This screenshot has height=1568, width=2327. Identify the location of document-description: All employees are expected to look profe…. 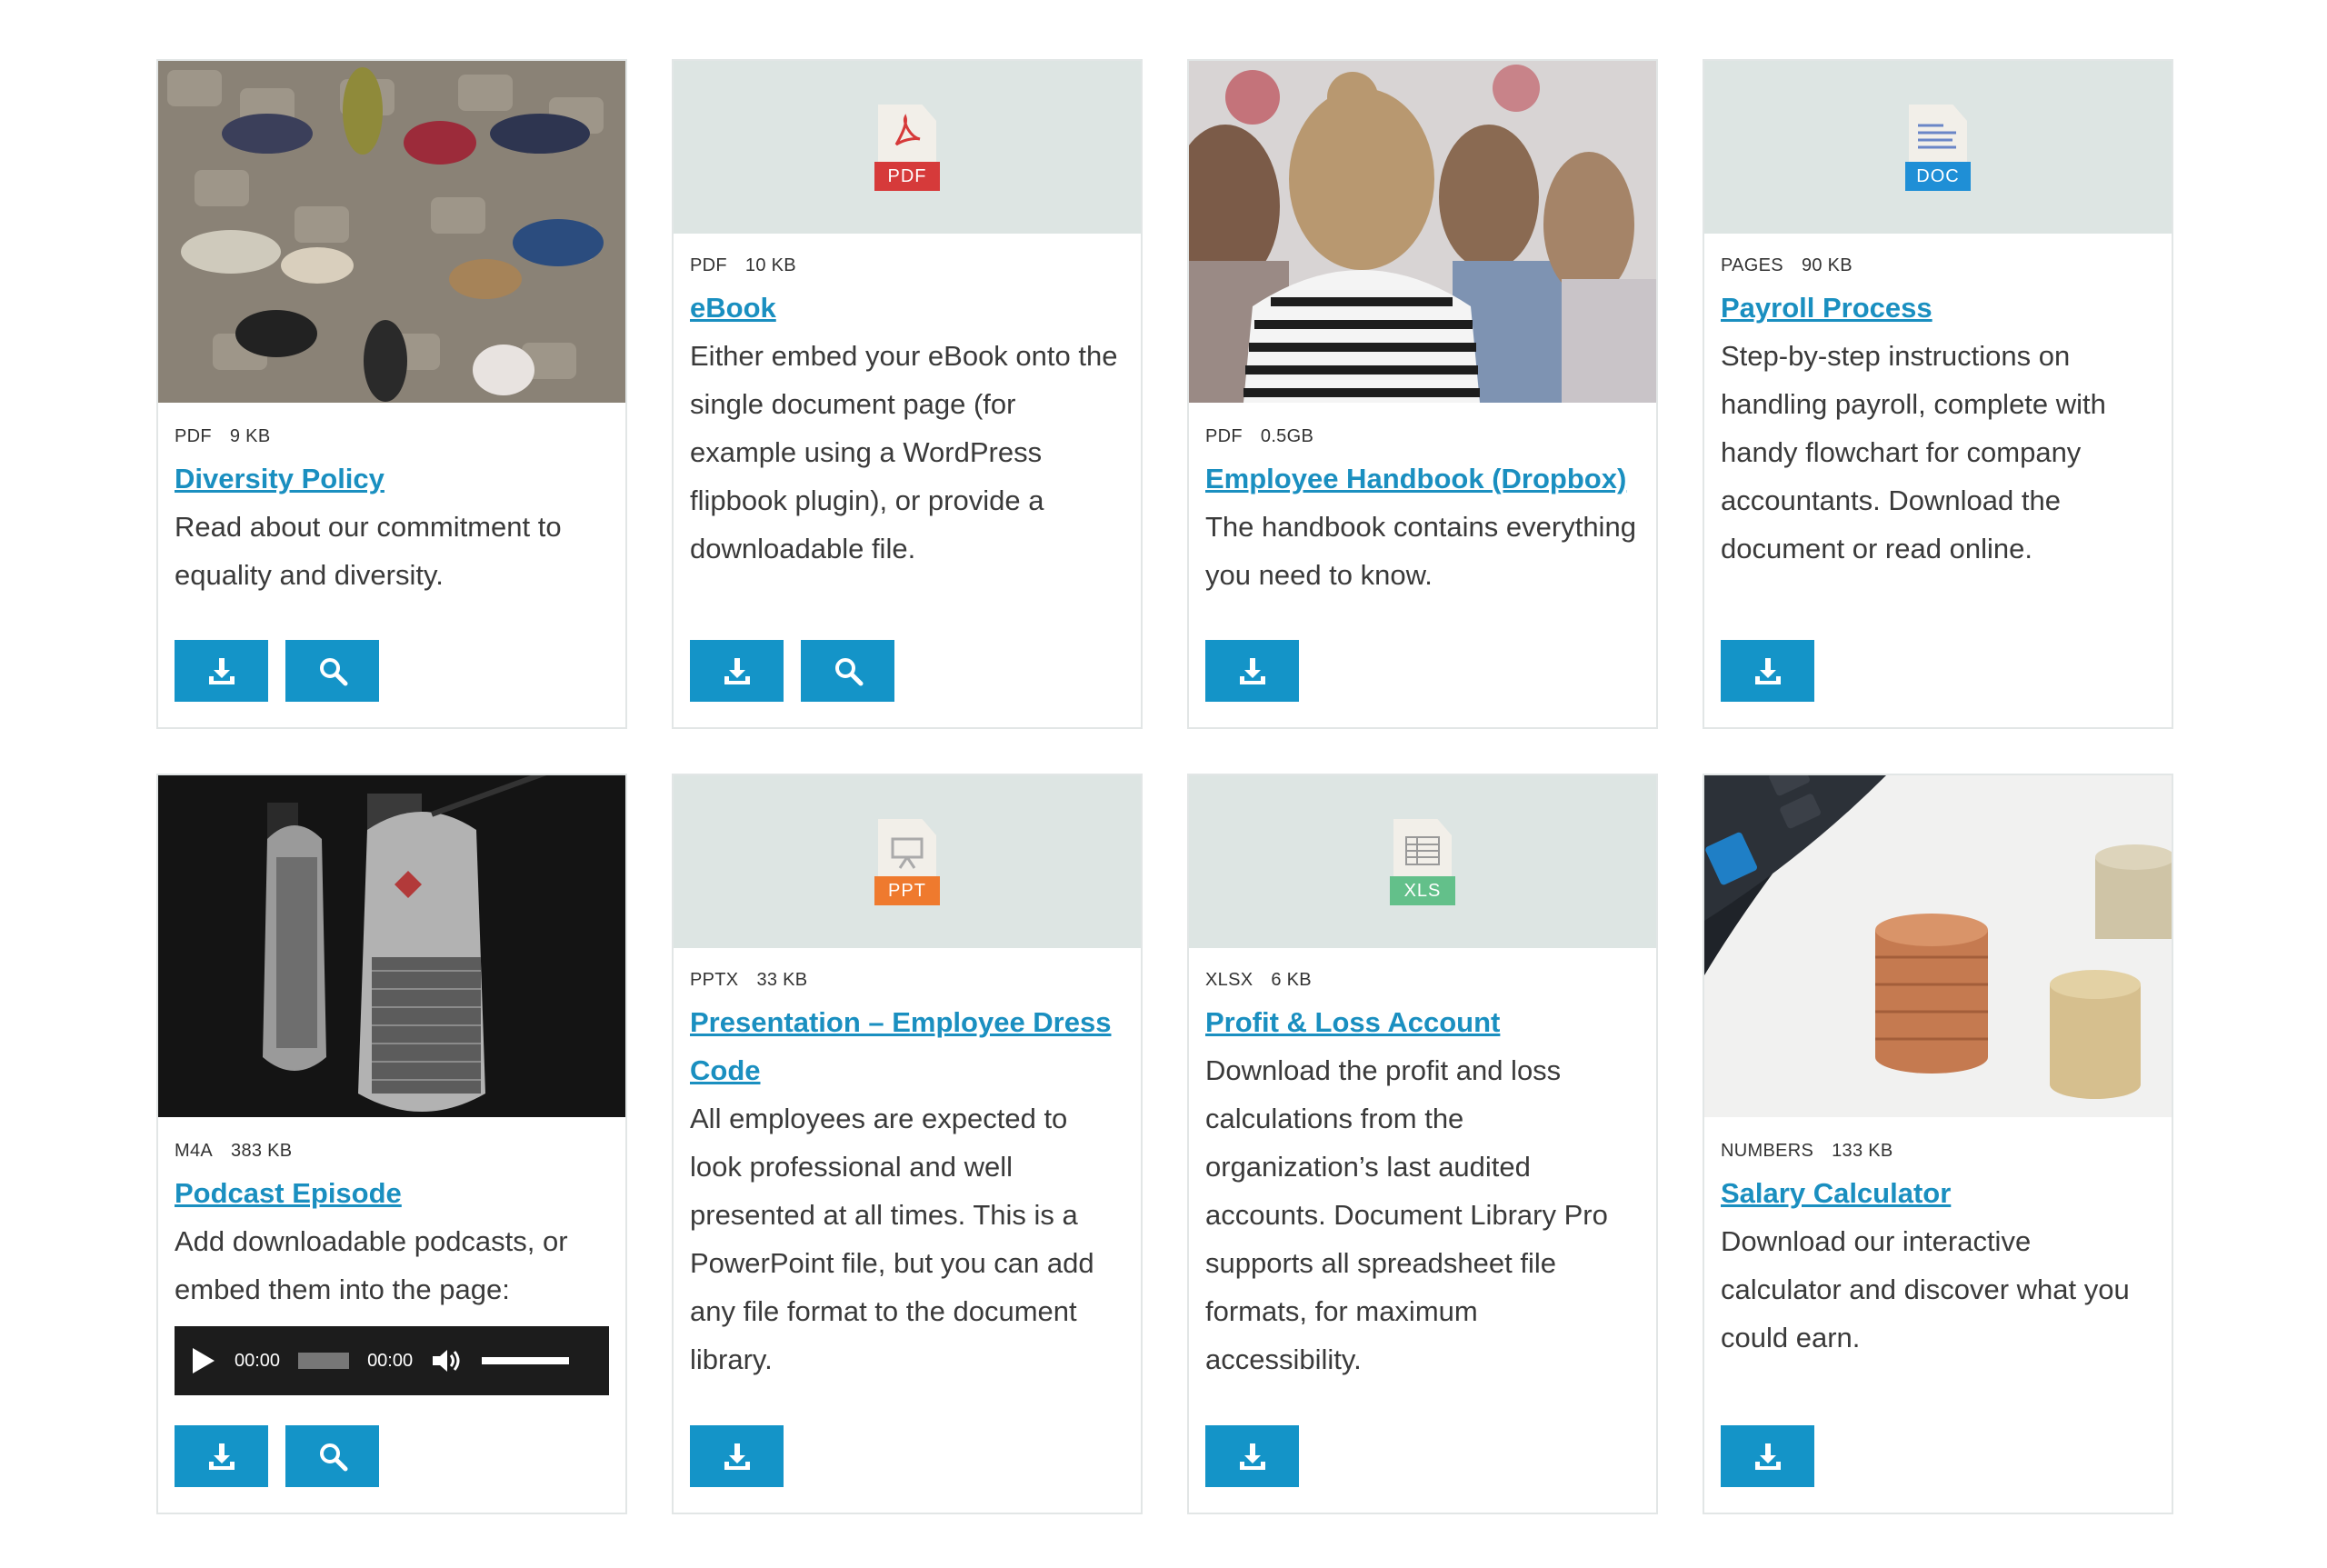
(892, 1239).